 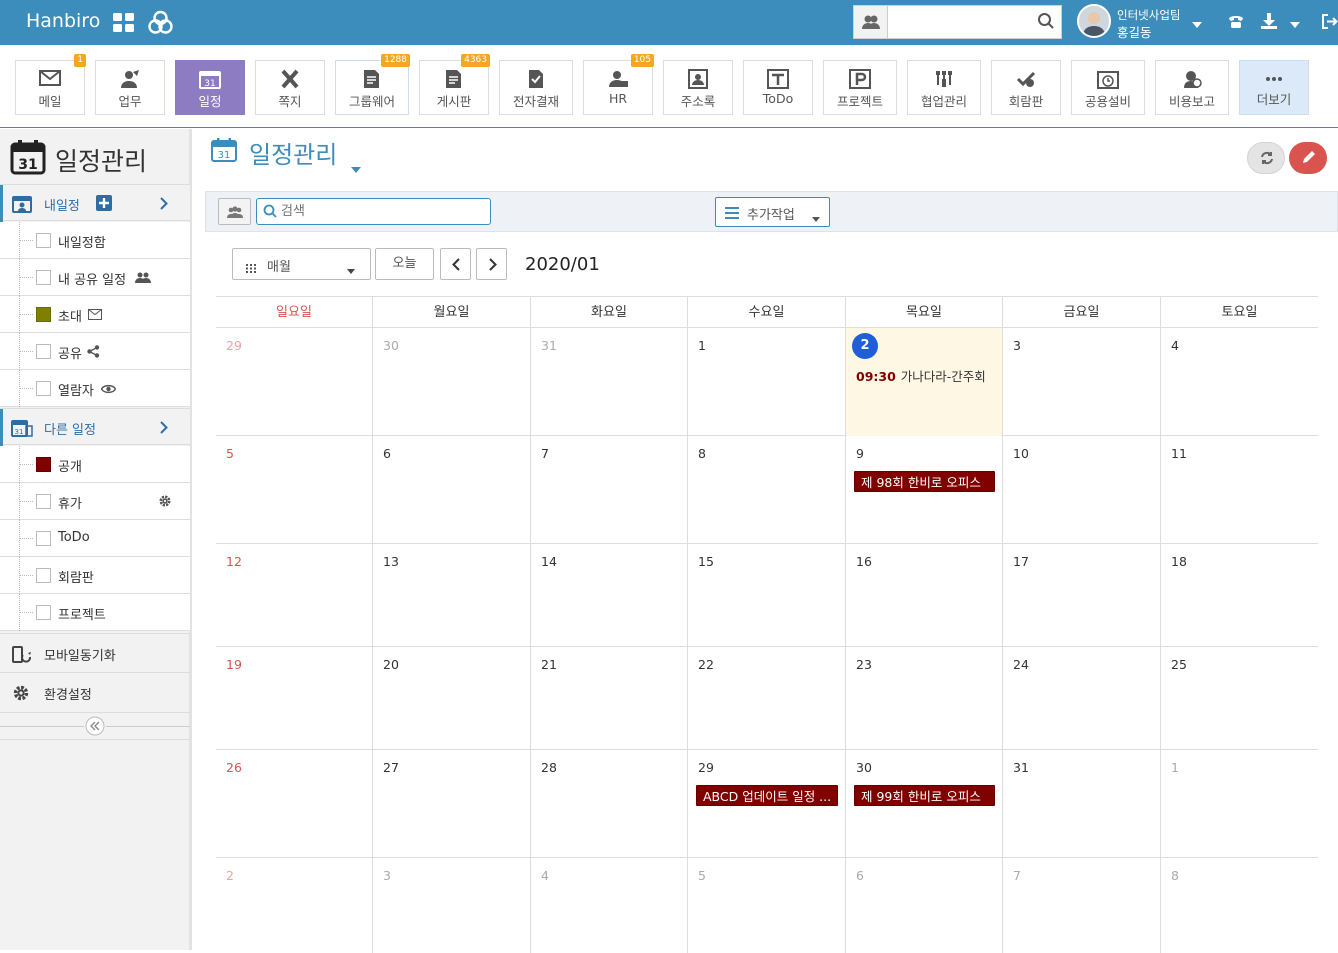 What do you see at coordinates (294, 698) in the screenshot?
I see `day-cell: 19` at bounding box center [294, 698].